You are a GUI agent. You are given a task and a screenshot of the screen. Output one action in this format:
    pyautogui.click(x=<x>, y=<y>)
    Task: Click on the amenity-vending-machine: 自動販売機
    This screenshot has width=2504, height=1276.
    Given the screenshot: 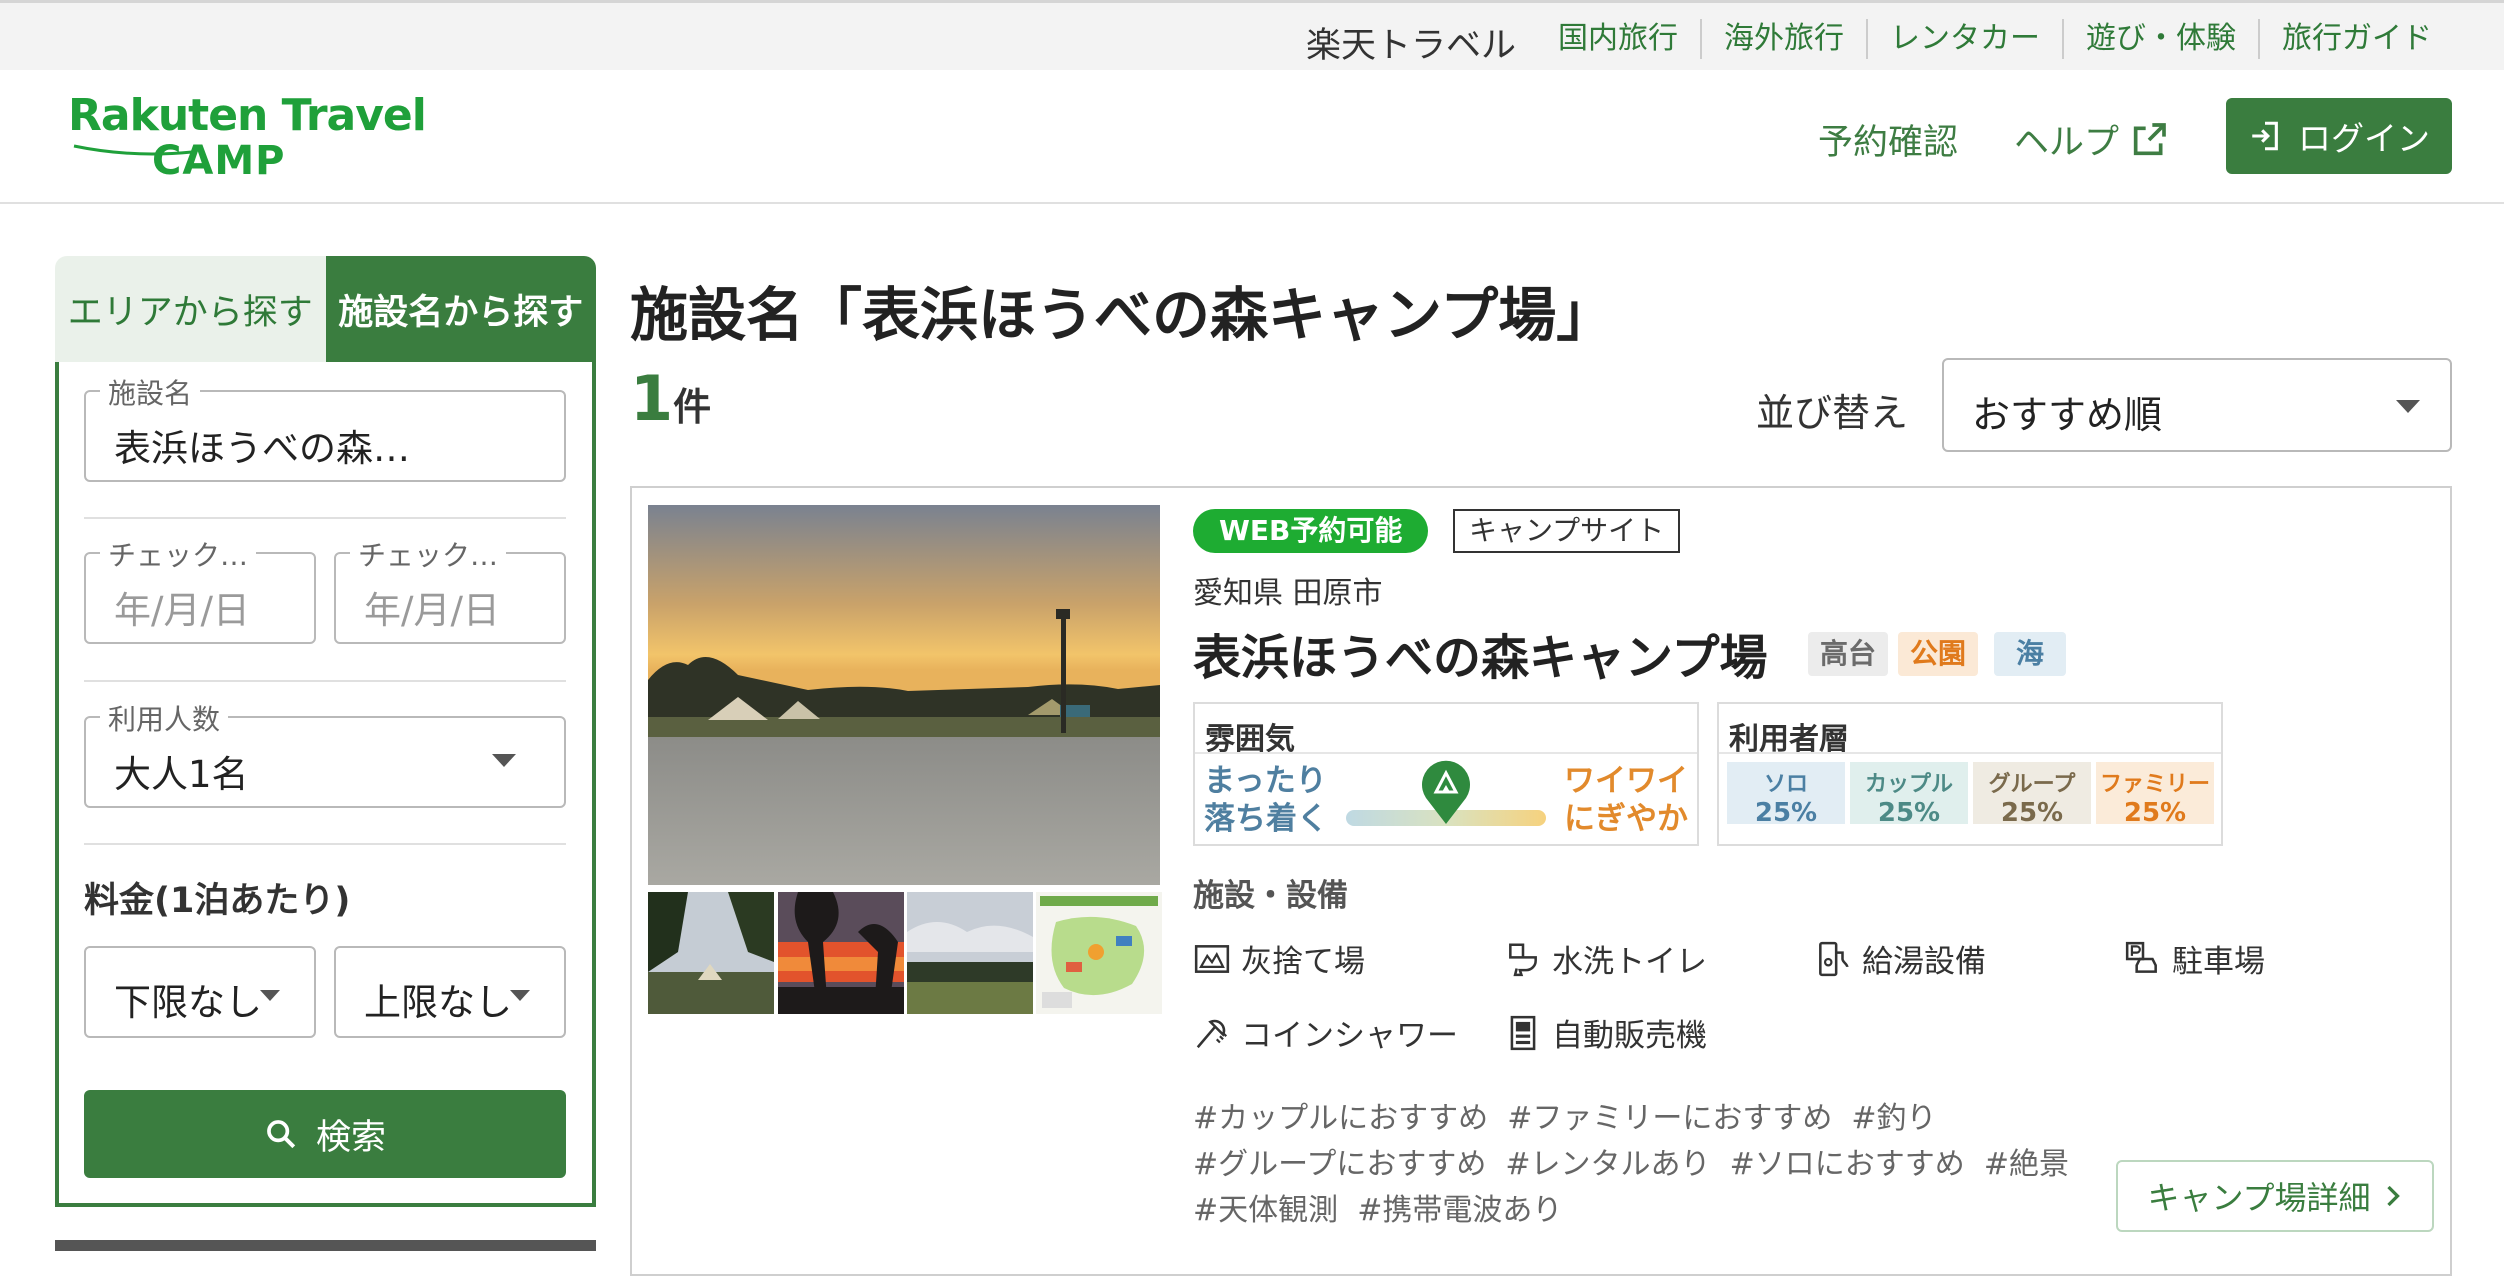 What is the action you would take?
    pyautogui.click(x=1605, y=1032)
    